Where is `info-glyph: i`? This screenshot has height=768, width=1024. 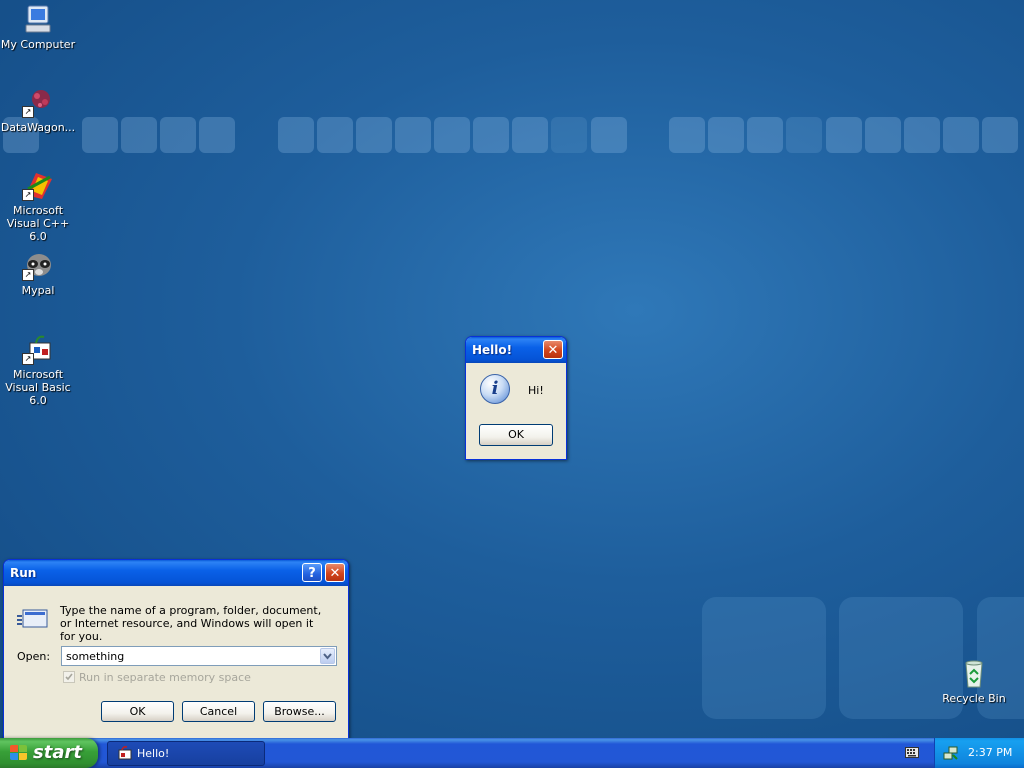
info-glyph: i is located at coordinates (495, 388).